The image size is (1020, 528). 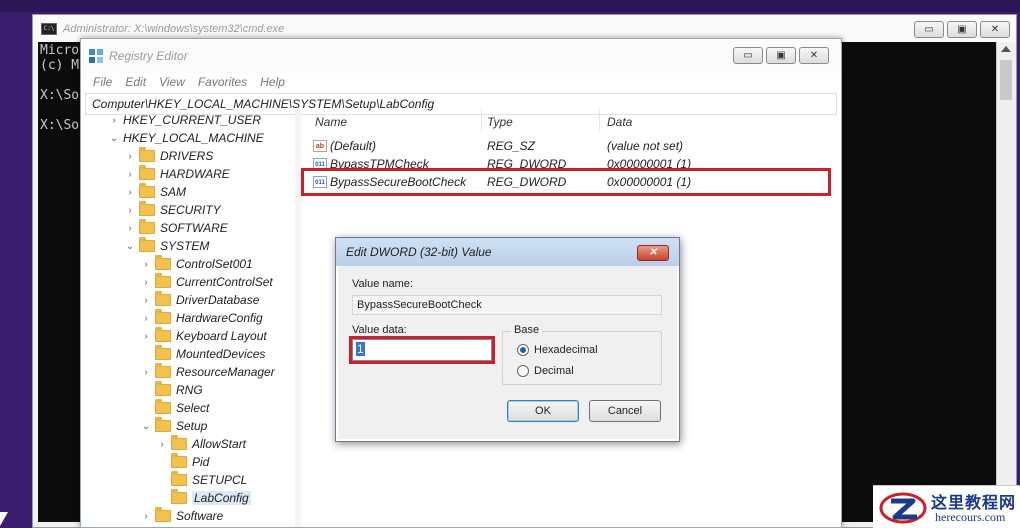 What do you see at coordinates (507, 305) in the screenshot?
I see `value-name-field: BypassSecureBootCheck` at bounding box center [507, 305].